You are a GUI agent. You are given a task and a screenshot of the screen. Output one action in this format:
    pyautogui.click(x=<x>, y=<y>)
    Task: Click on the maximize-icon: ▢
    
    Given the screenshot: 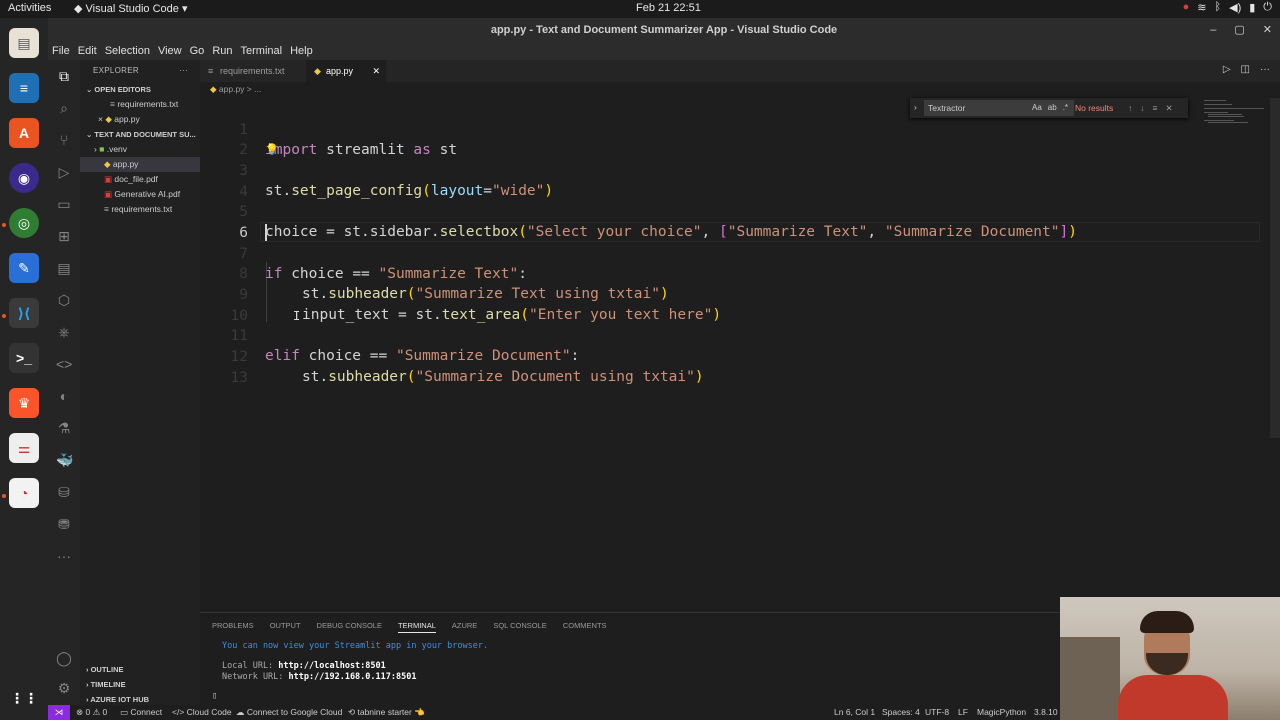 What is the action you would take?
    pyautogui.click(x=1239, y=30)
    